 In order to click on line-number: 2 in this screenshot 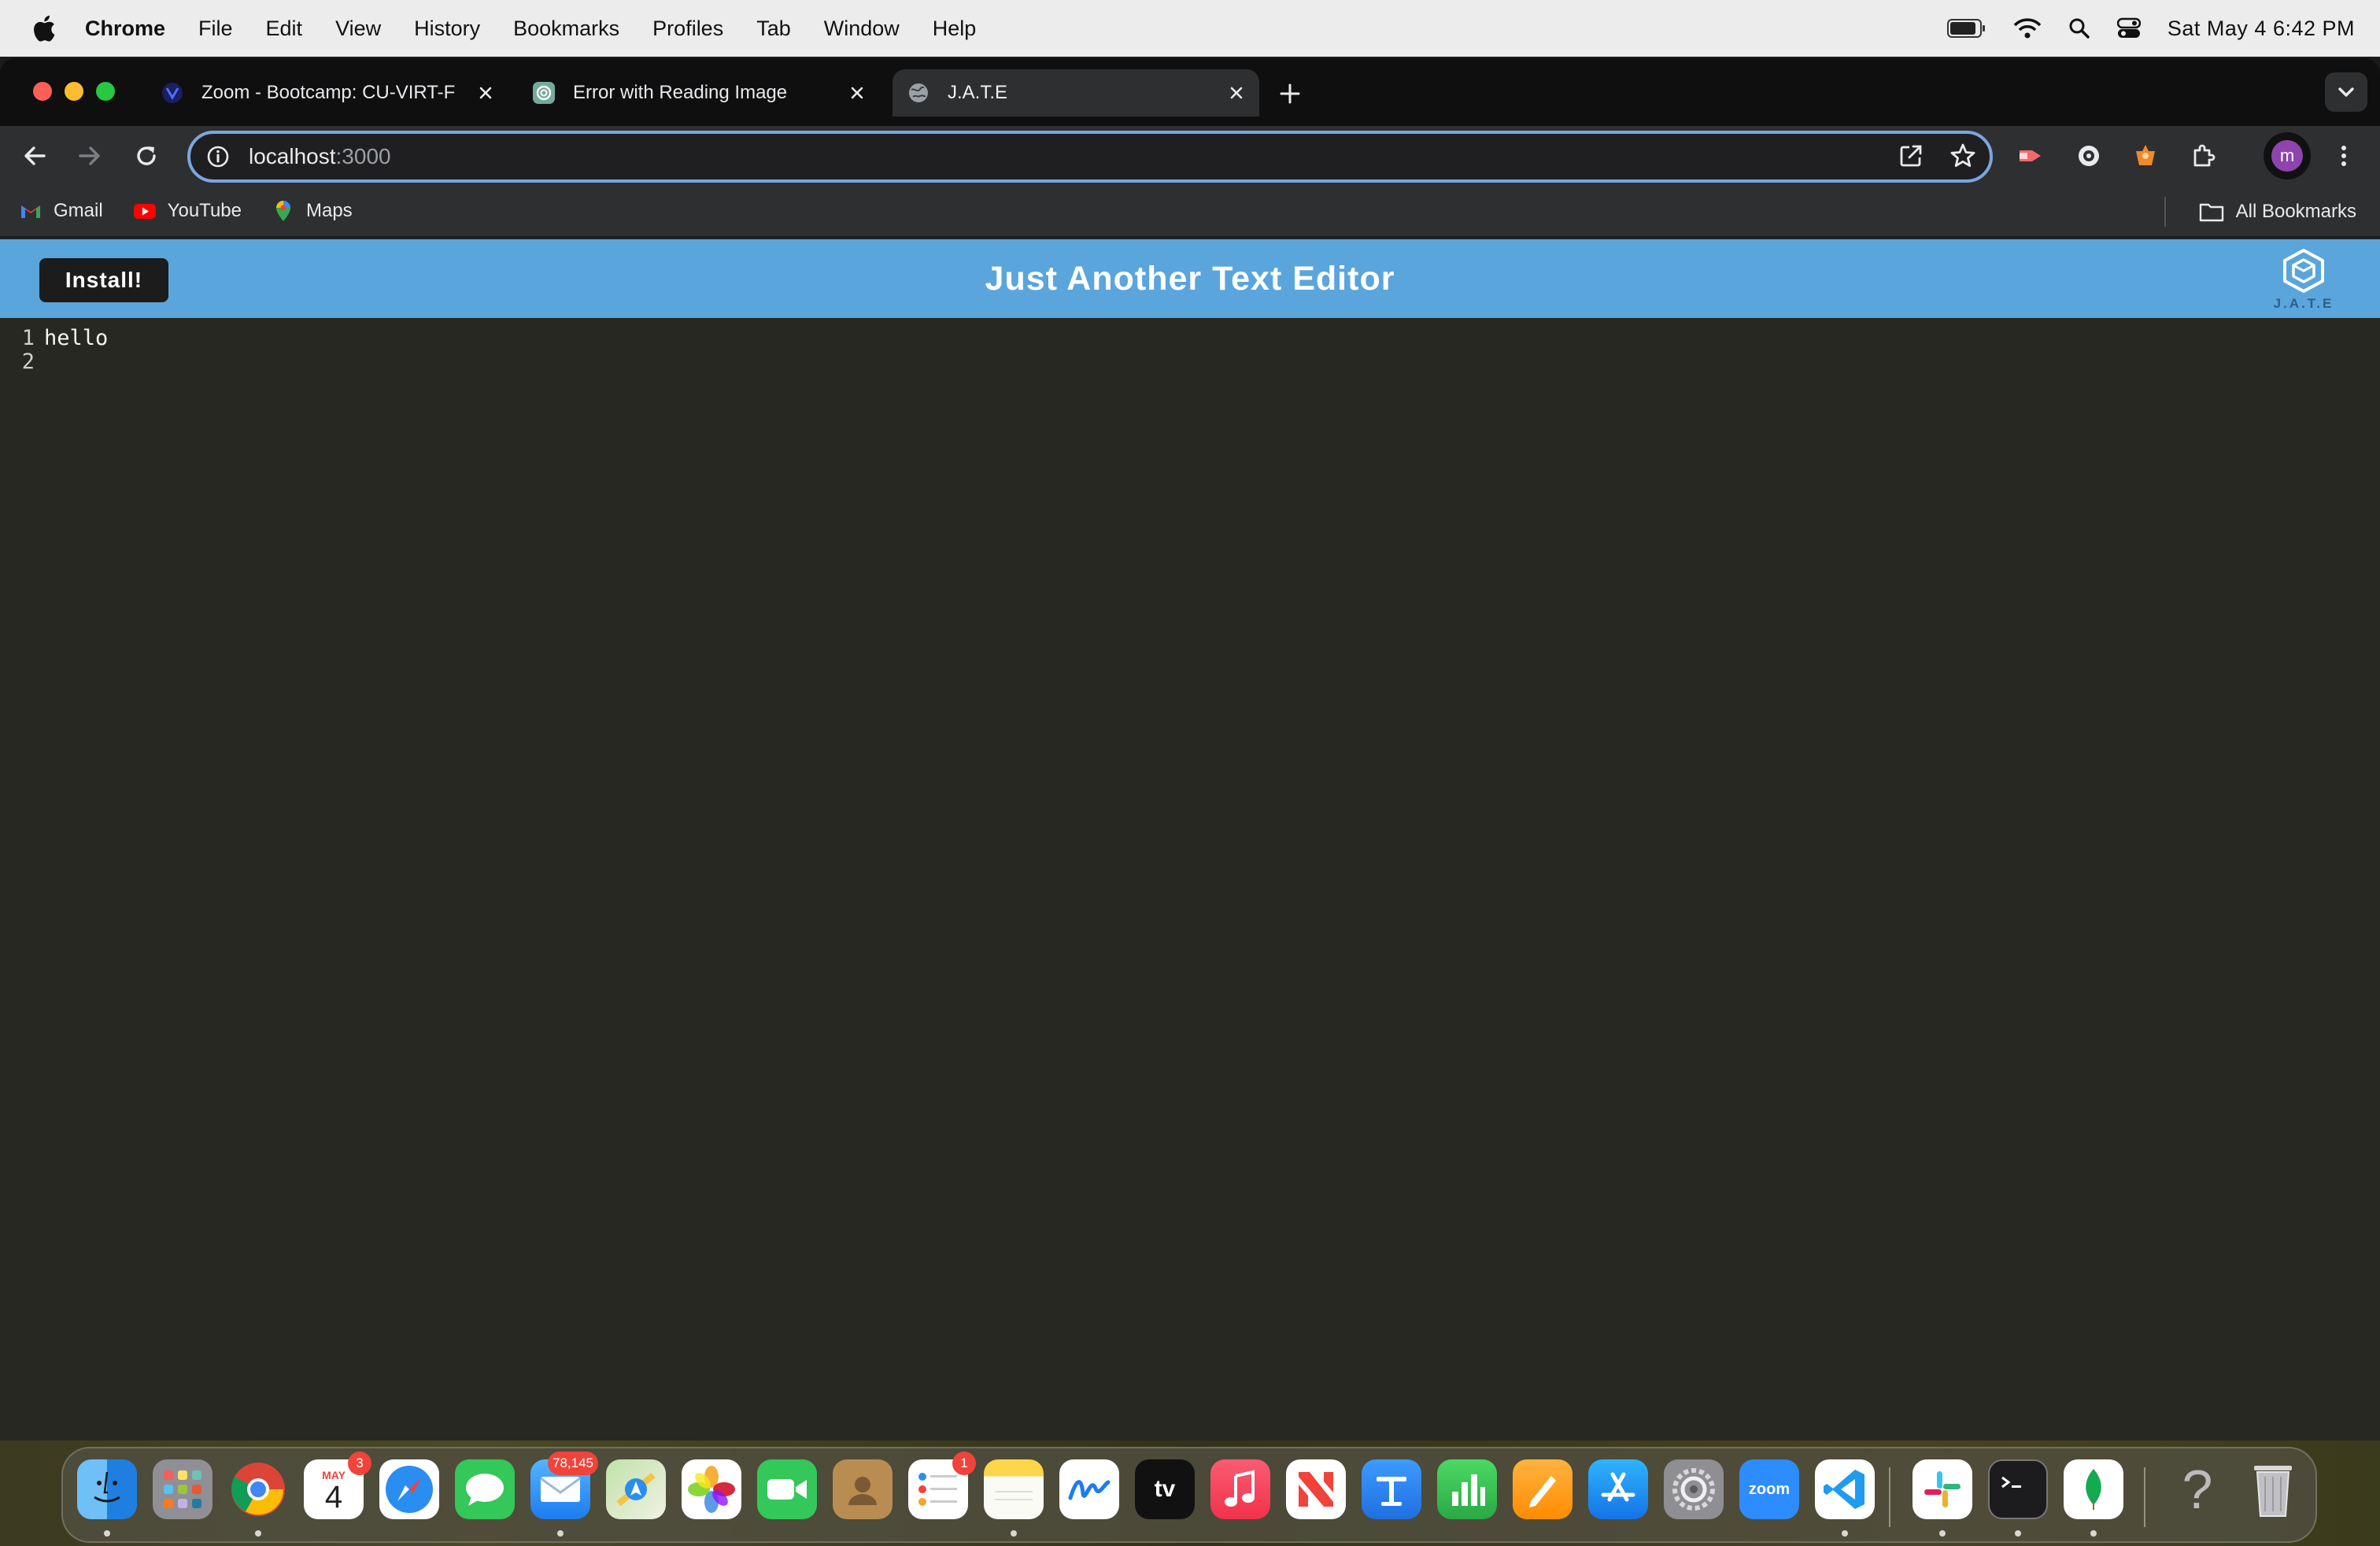, I will do `click(28, 362)`.